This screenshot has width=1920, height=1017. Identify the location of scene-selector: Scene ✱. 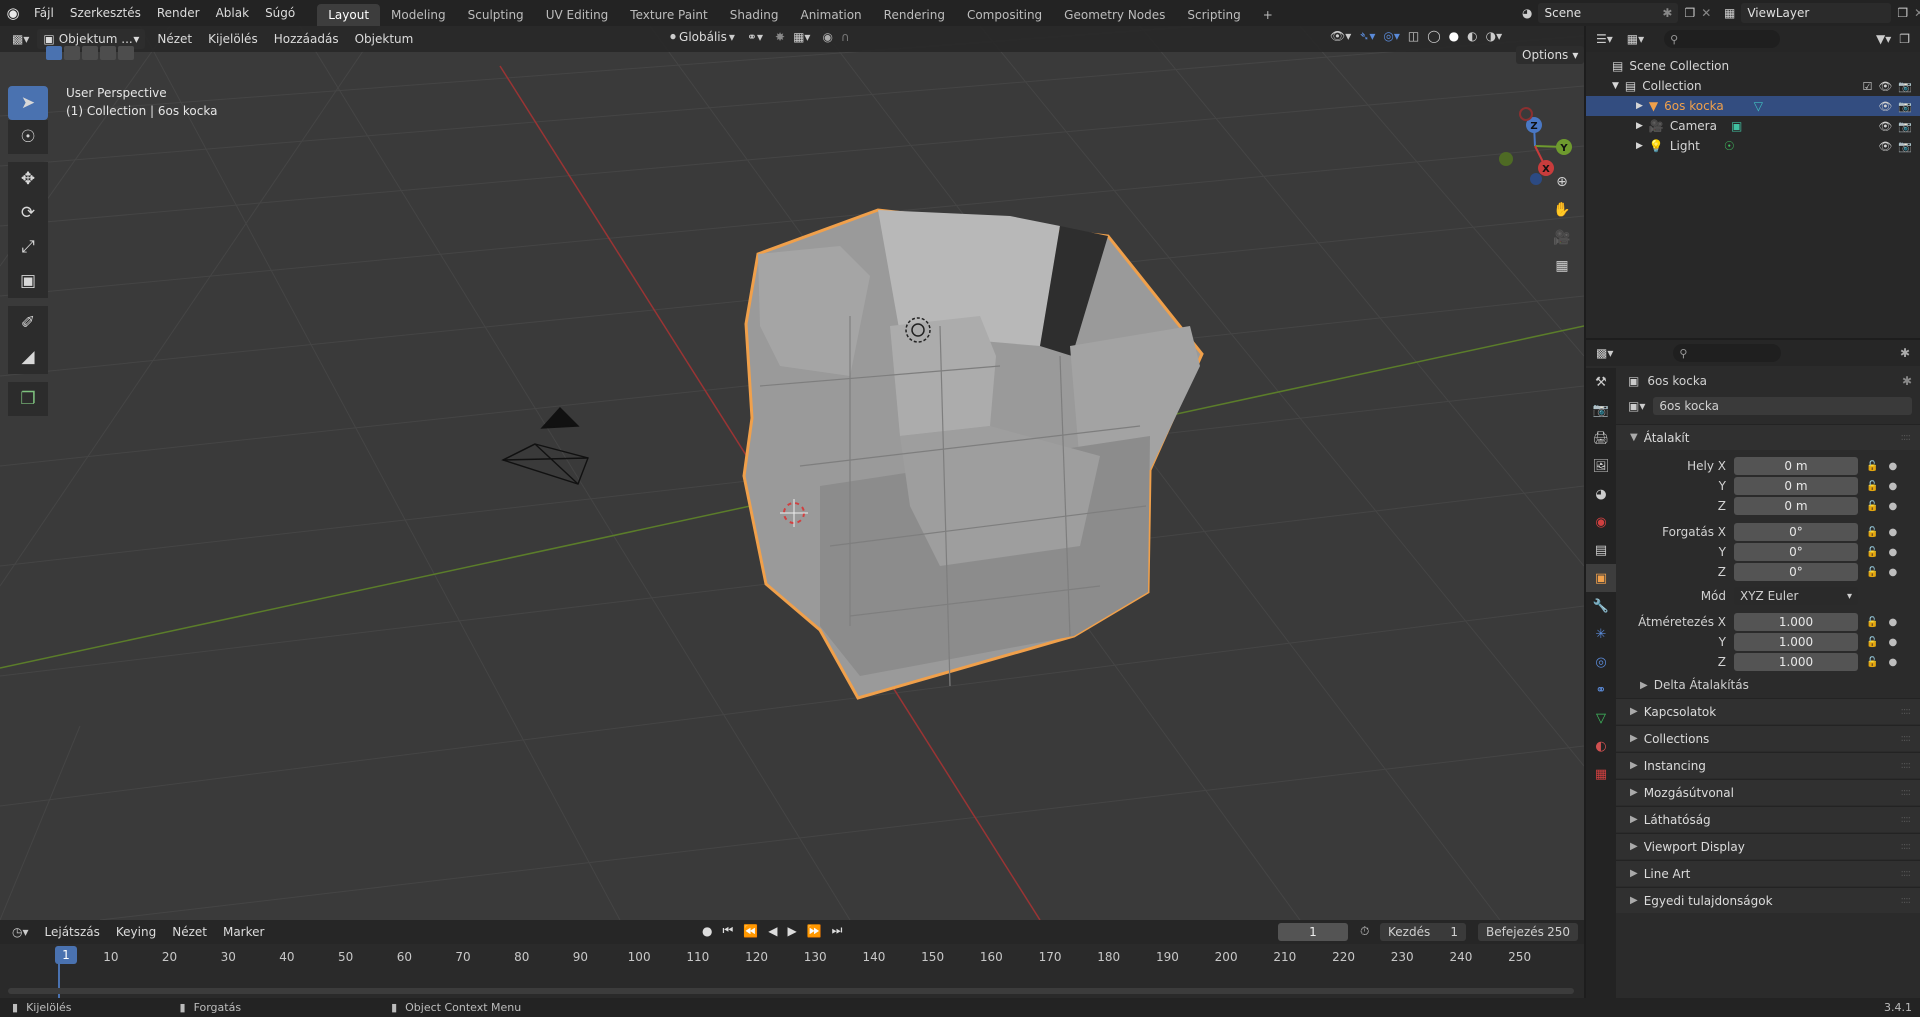
(1608, 13).